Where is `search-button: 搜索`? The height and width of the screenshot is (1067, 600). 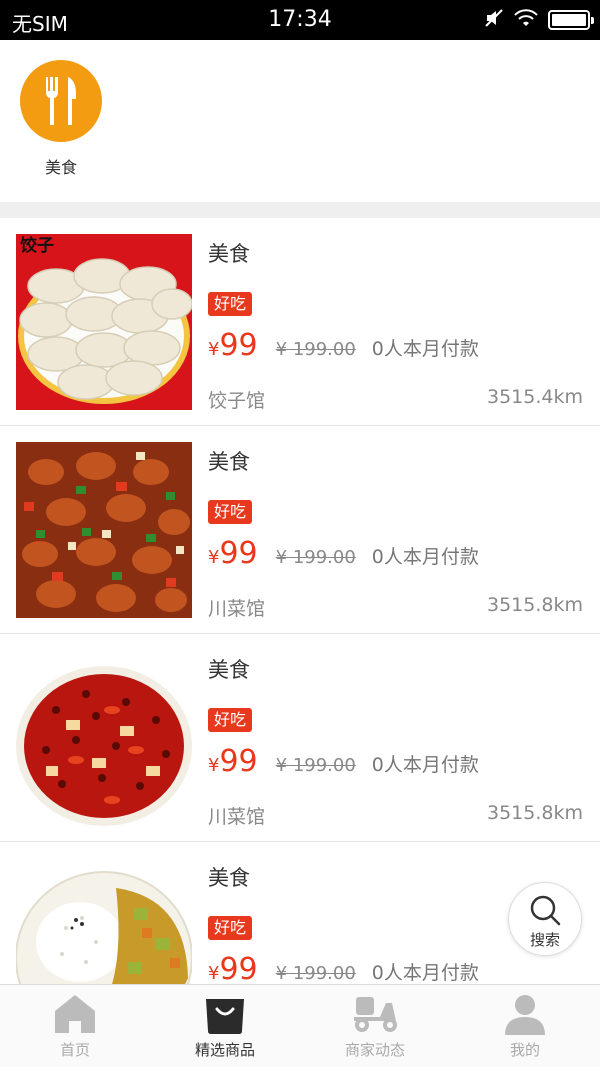
search-button: 搜索 is located at coordinates (545, 919).